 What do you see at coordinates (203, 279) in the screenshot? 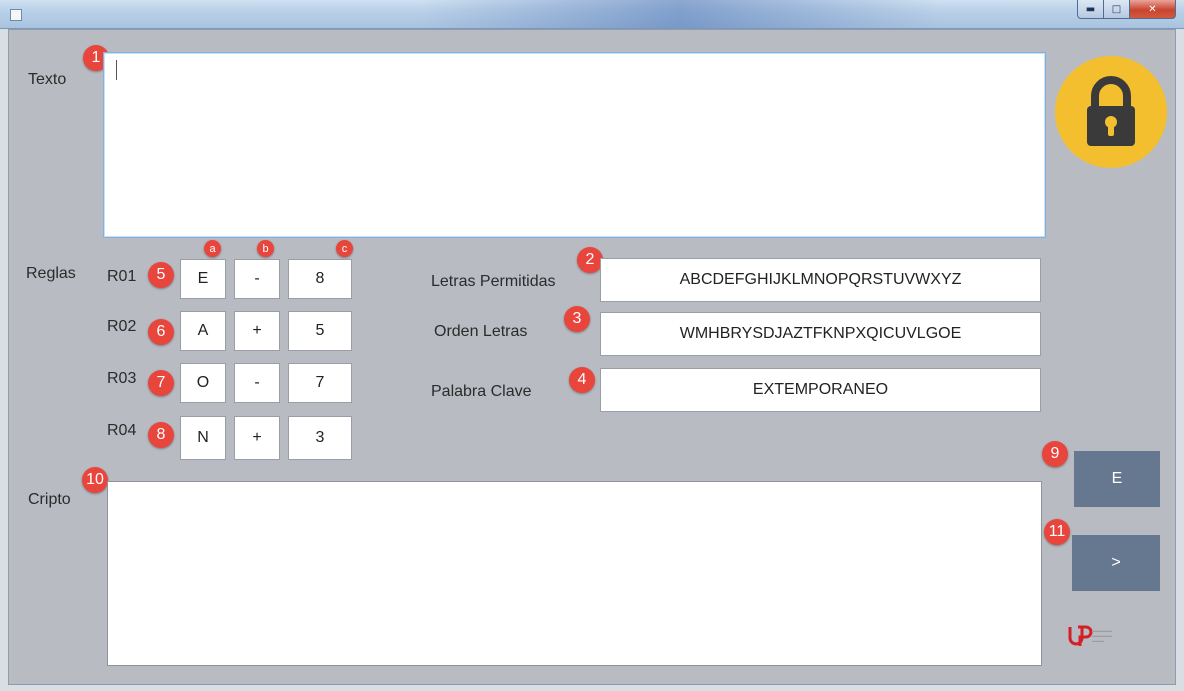
I see `rule-1-letter-input: E` at bounding box center [203, 279].